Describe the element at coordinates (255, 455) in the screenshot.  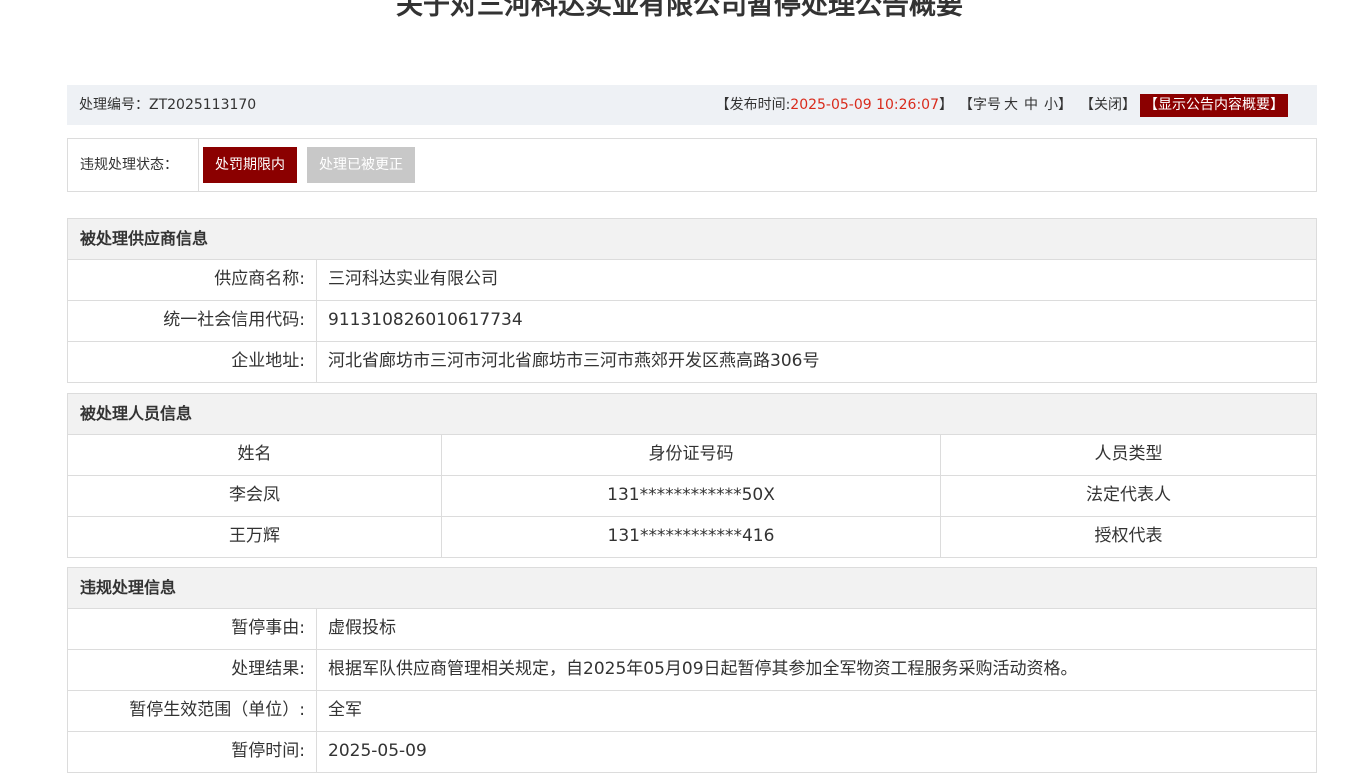
I see `col-name-header: 姓名` at that location.